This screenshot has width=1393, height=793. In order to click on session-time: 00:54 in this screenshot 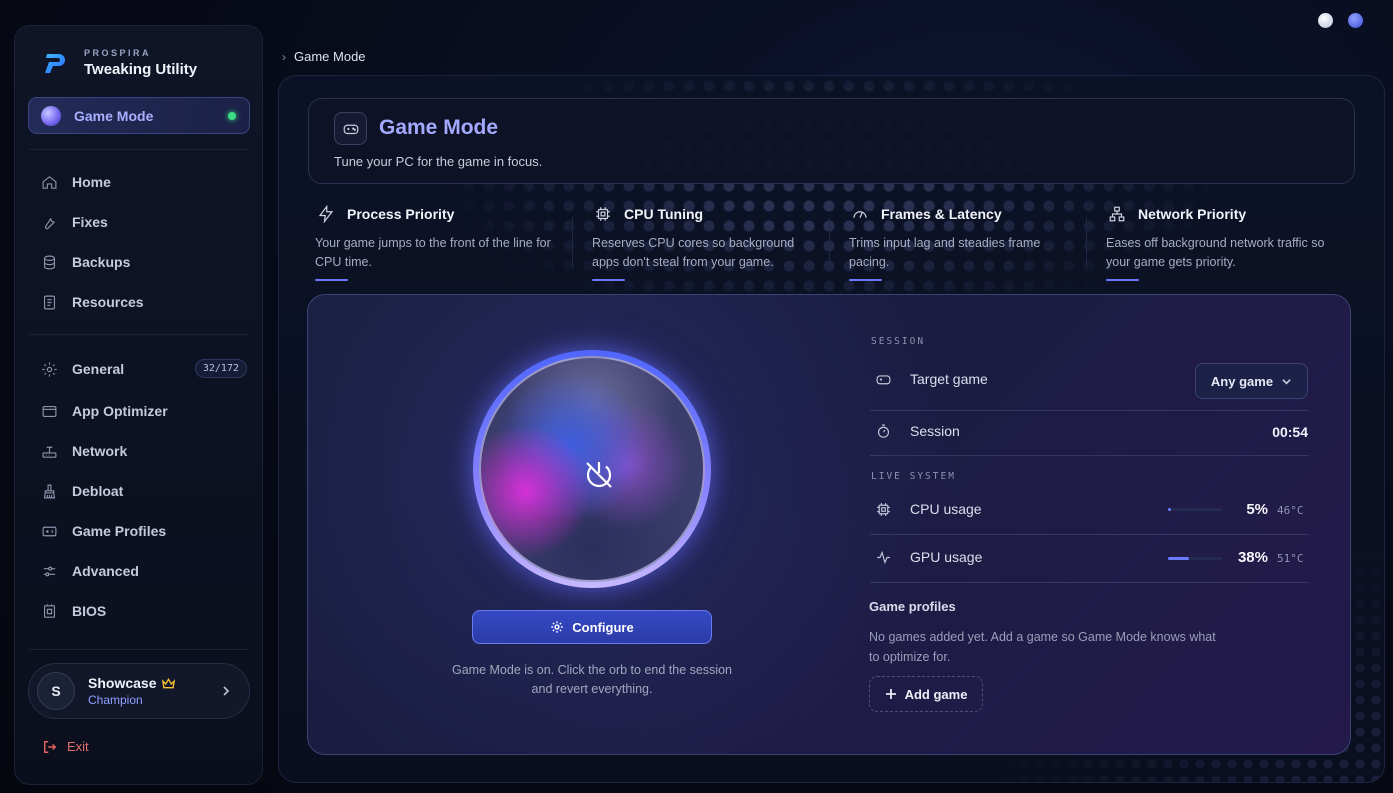, I will do `click(1290, 432)`.